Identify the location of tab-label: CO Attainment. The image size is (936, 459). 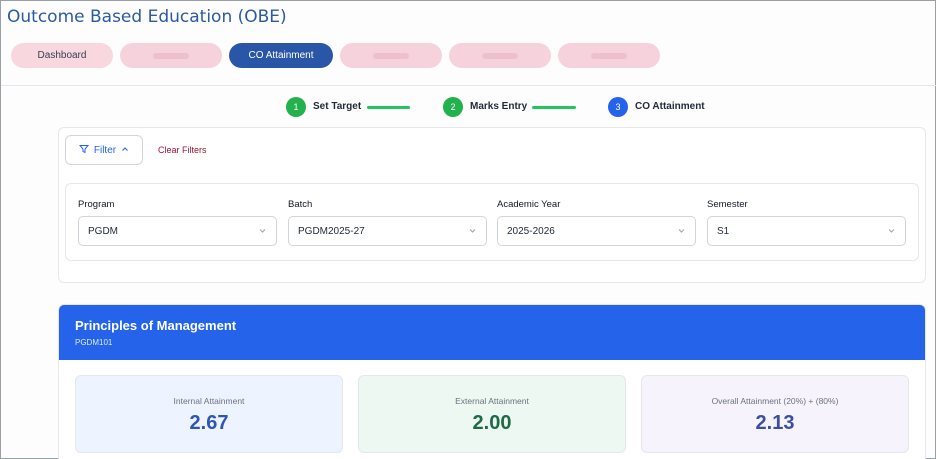
(281, 55).